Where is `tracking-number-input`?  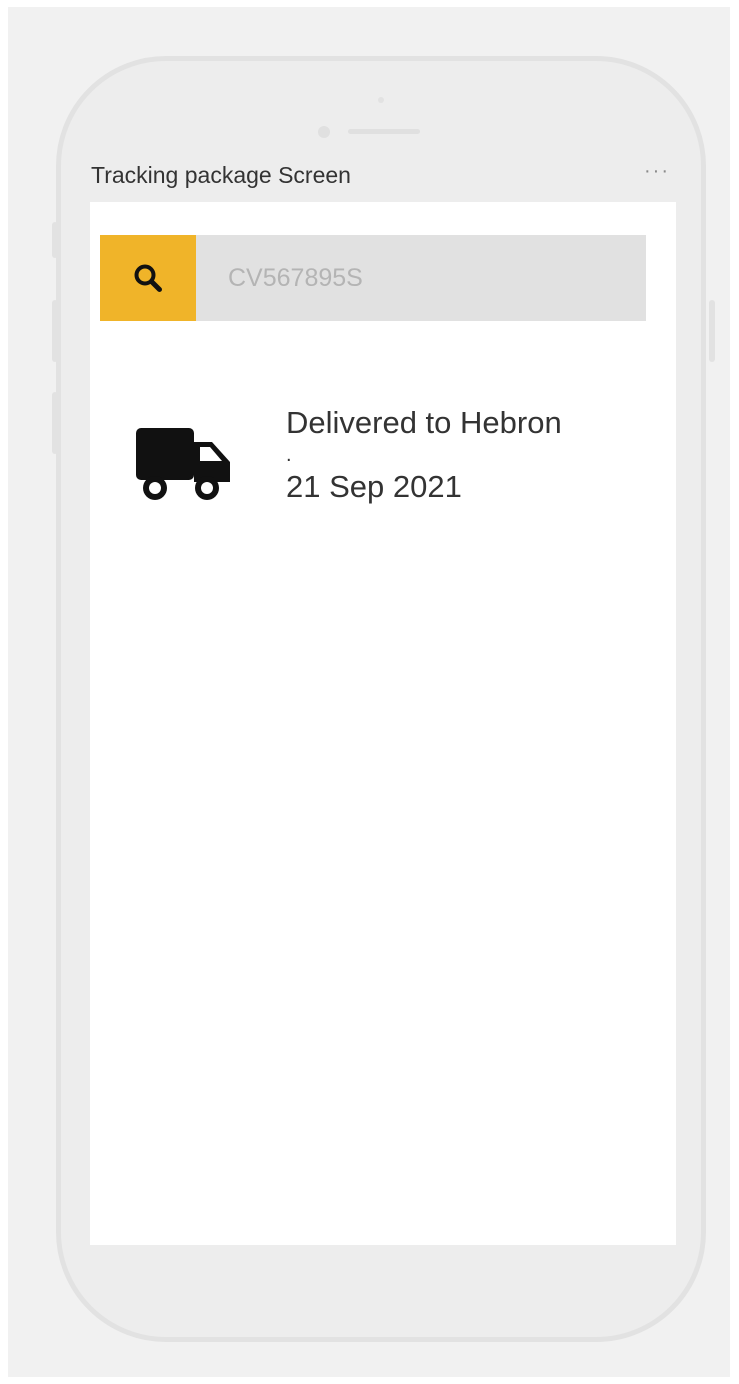
tracking-number-input is located at coordinates (421, 278).